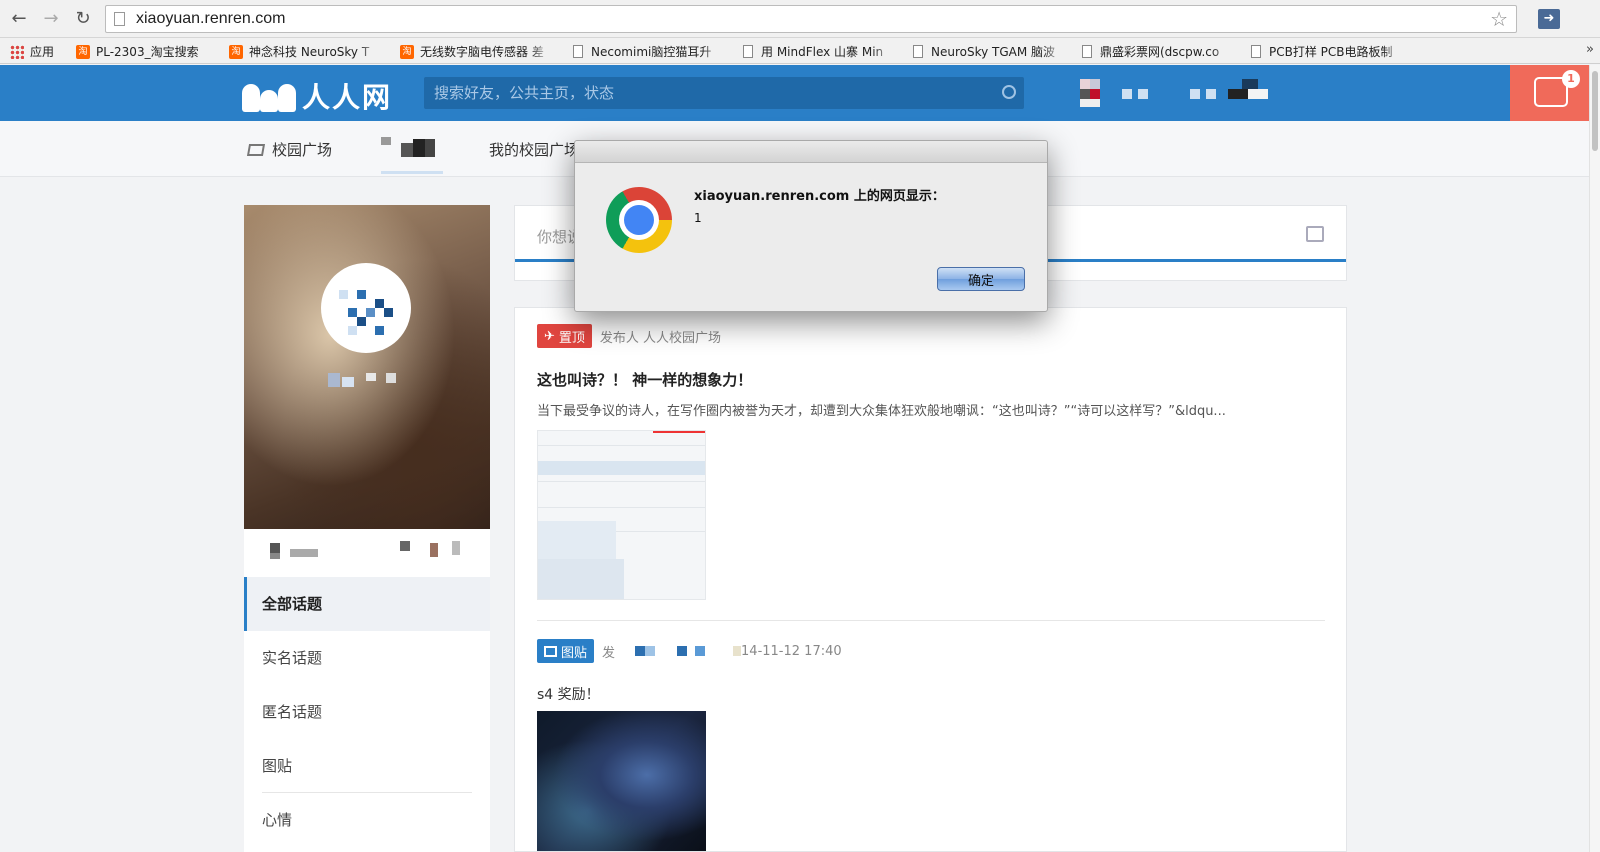 The image size is (1600, 852). Describe the element at coordinates (51, 19) in the screenshot. I see `forward-arrow-icon: →` at that location.